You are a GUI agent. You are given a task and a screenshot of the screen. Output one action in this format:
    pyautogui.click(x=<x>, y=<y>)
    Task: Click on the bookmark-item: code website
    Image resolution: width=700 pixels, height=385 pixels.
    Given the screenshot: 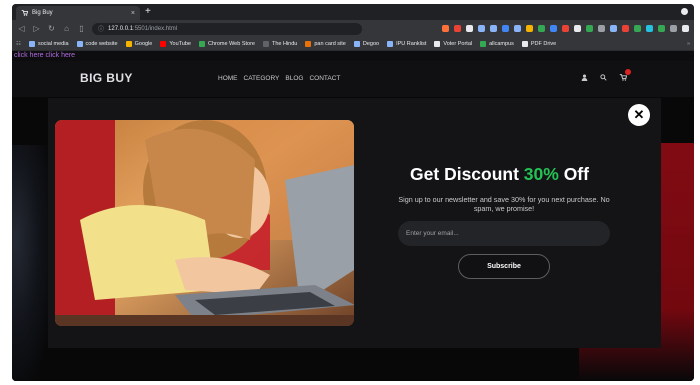 What is the action you would take?
    pyautogui.click(x=97, y=43)
    